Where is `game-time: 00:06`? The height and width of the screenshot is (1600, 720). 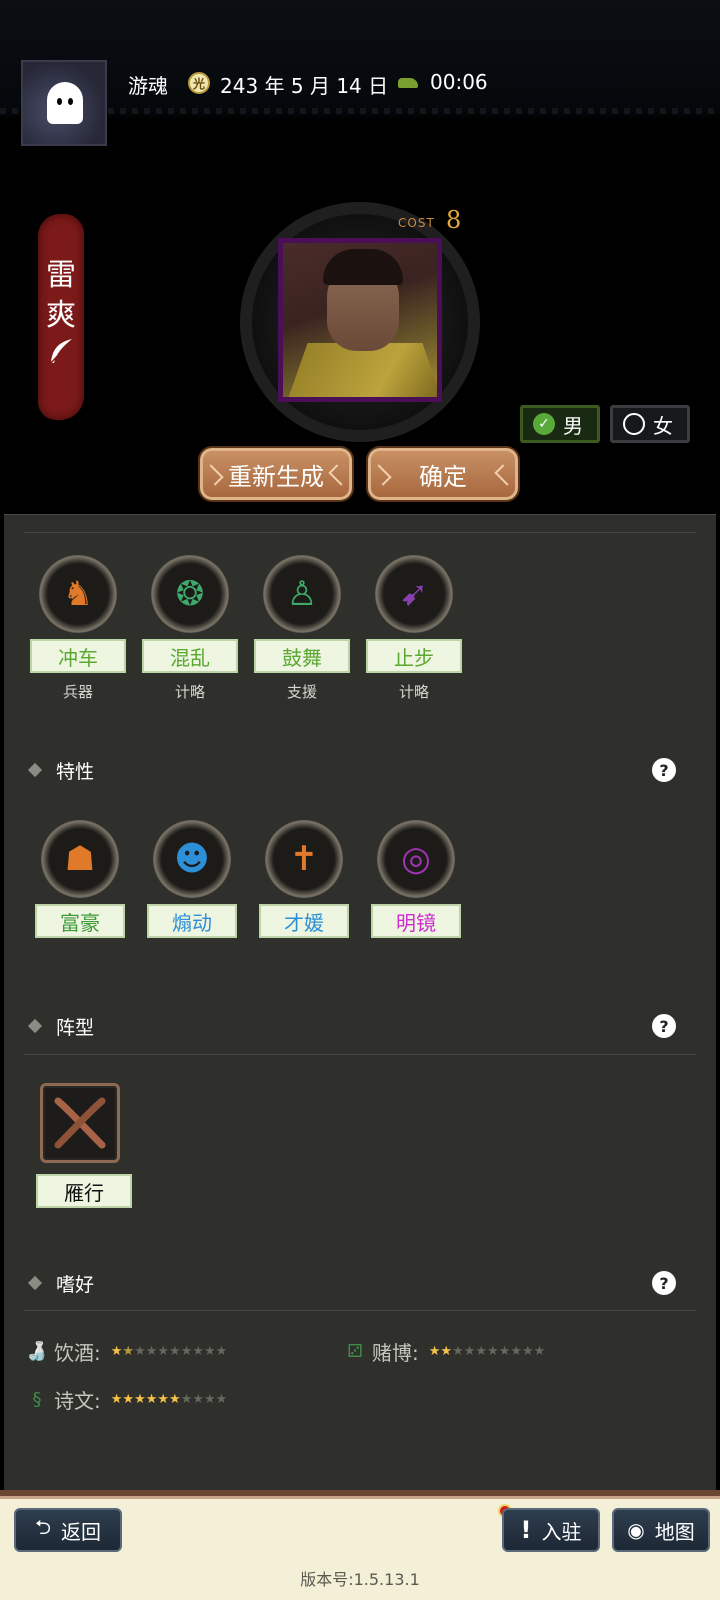
game-time: 00:06 is located at coordinates (459, 82).